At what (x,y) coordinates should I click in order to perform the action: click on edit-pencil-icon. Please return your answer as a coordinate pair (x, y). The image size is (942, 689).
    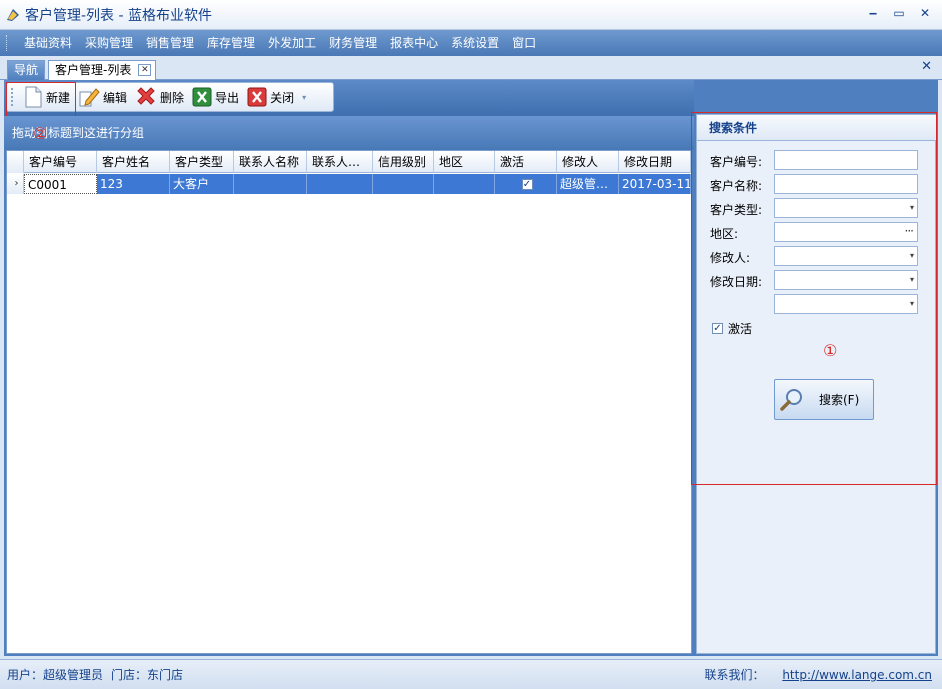
    Looking at the image, I should click on (89, 97).